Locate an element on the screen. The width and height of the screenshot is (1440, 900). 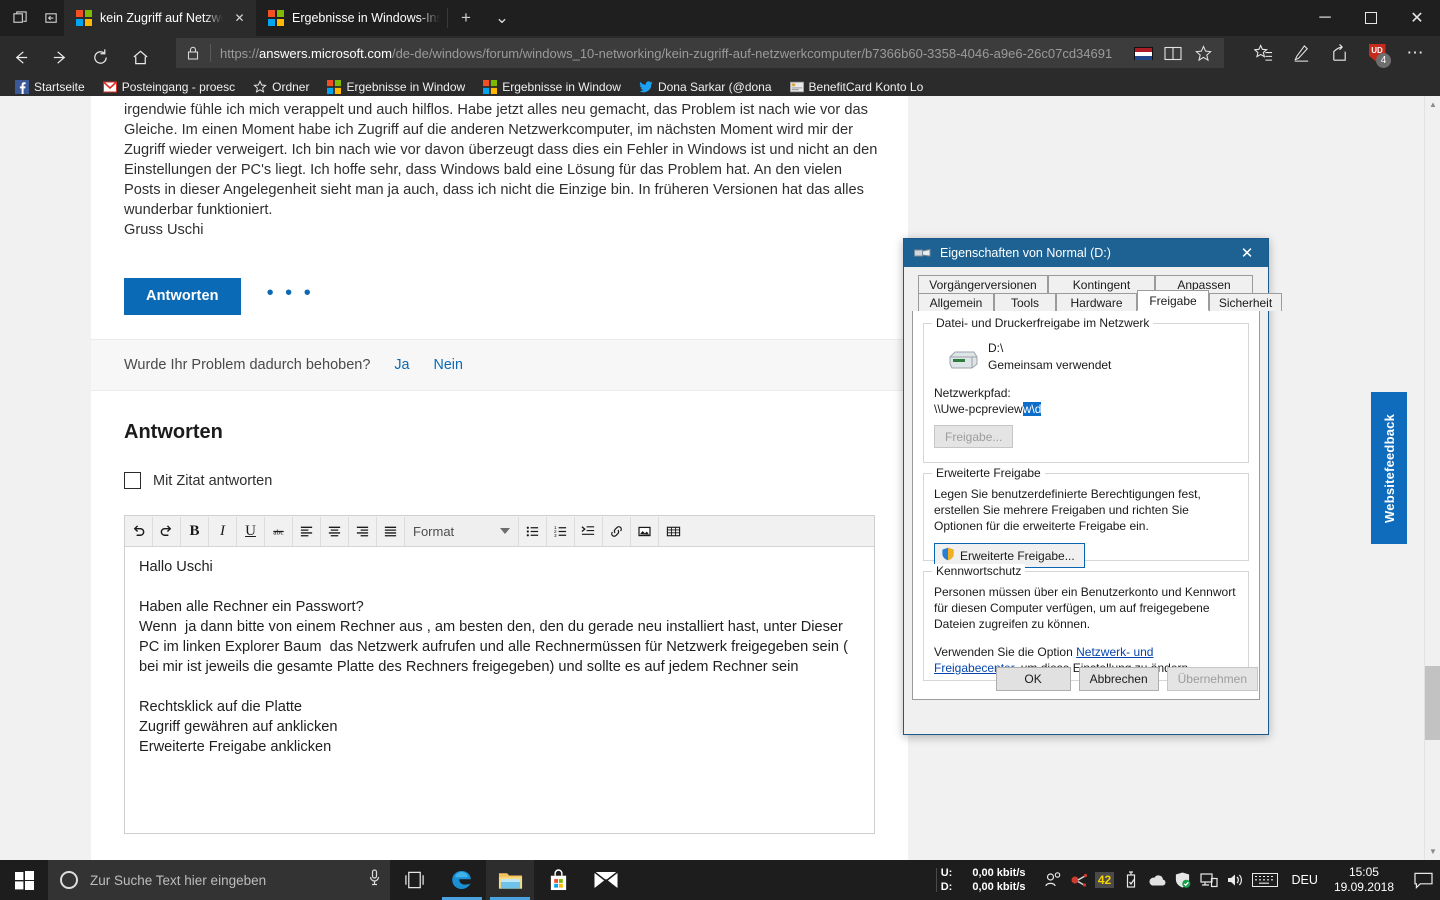
windows-defender-icon is located at coordinates (1183, 880).